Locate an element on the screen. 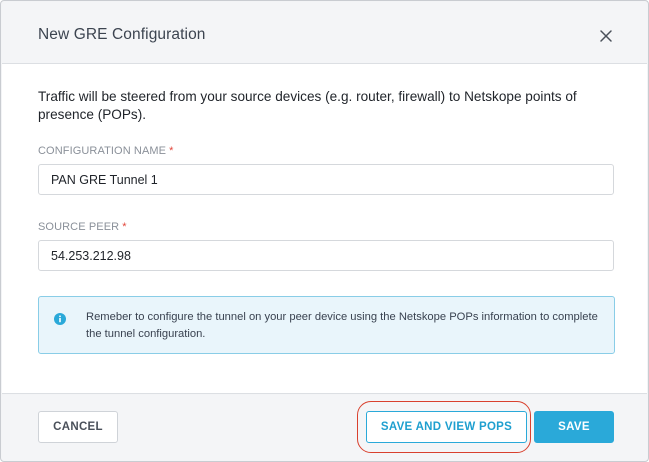 The image size is (649, 462). dialog-title: New GRE Configuration is located at coordinates (122, 34).